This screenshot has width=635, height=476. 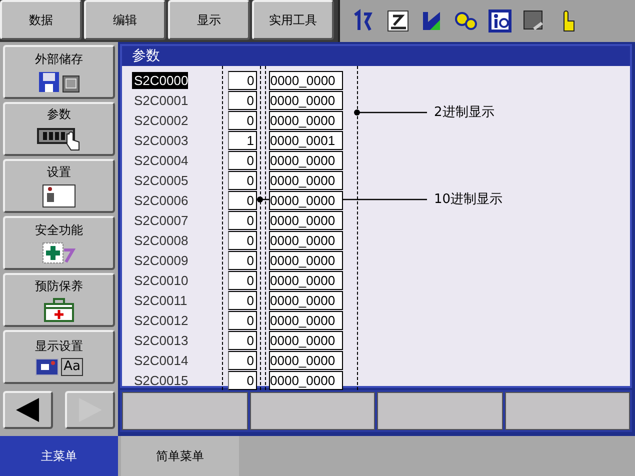 I want to click on dip-switch-hand-icon, so click(x=59, y=139).